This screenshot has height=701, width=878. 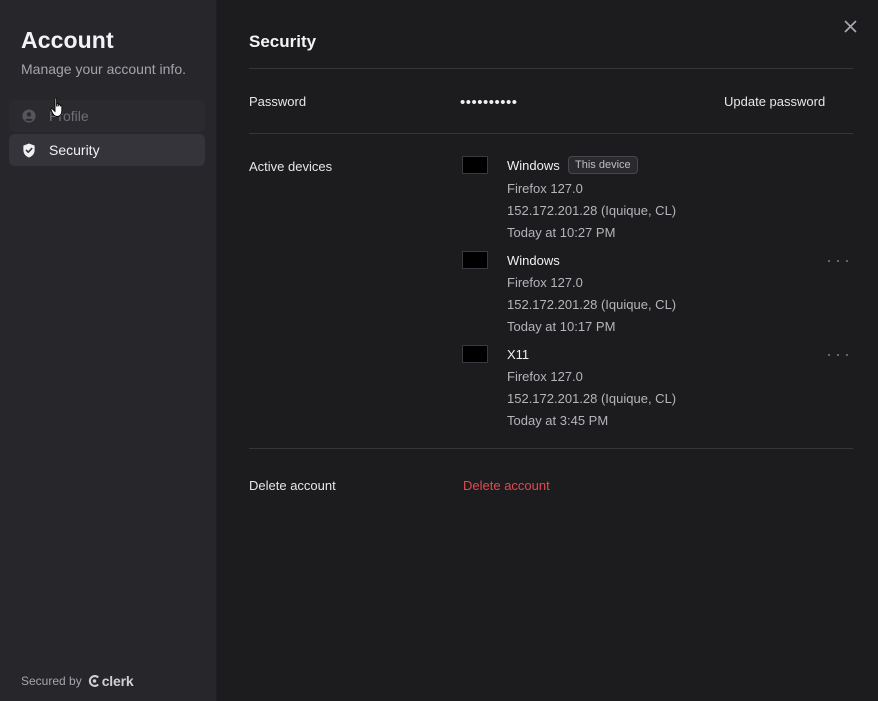 What do you see at coordinates (93, 681) in the screenshot?
I see `clerk-icon` at bounding box center [93, 681].